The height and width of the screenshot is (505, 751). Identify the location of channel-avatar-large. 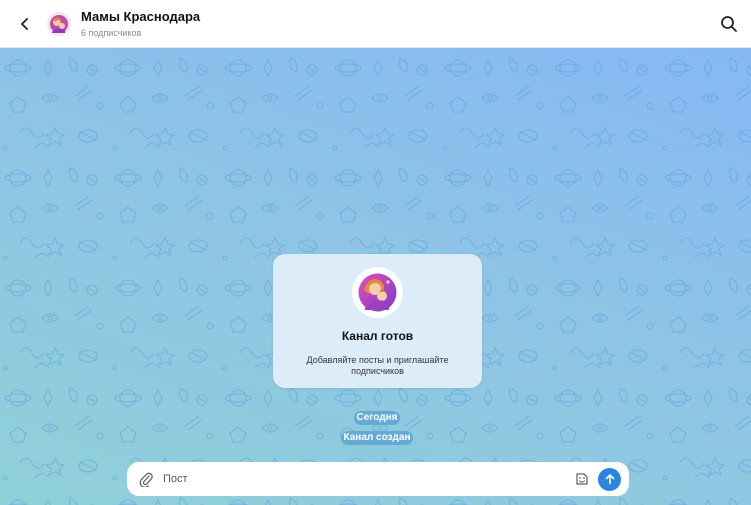
(377, 292).